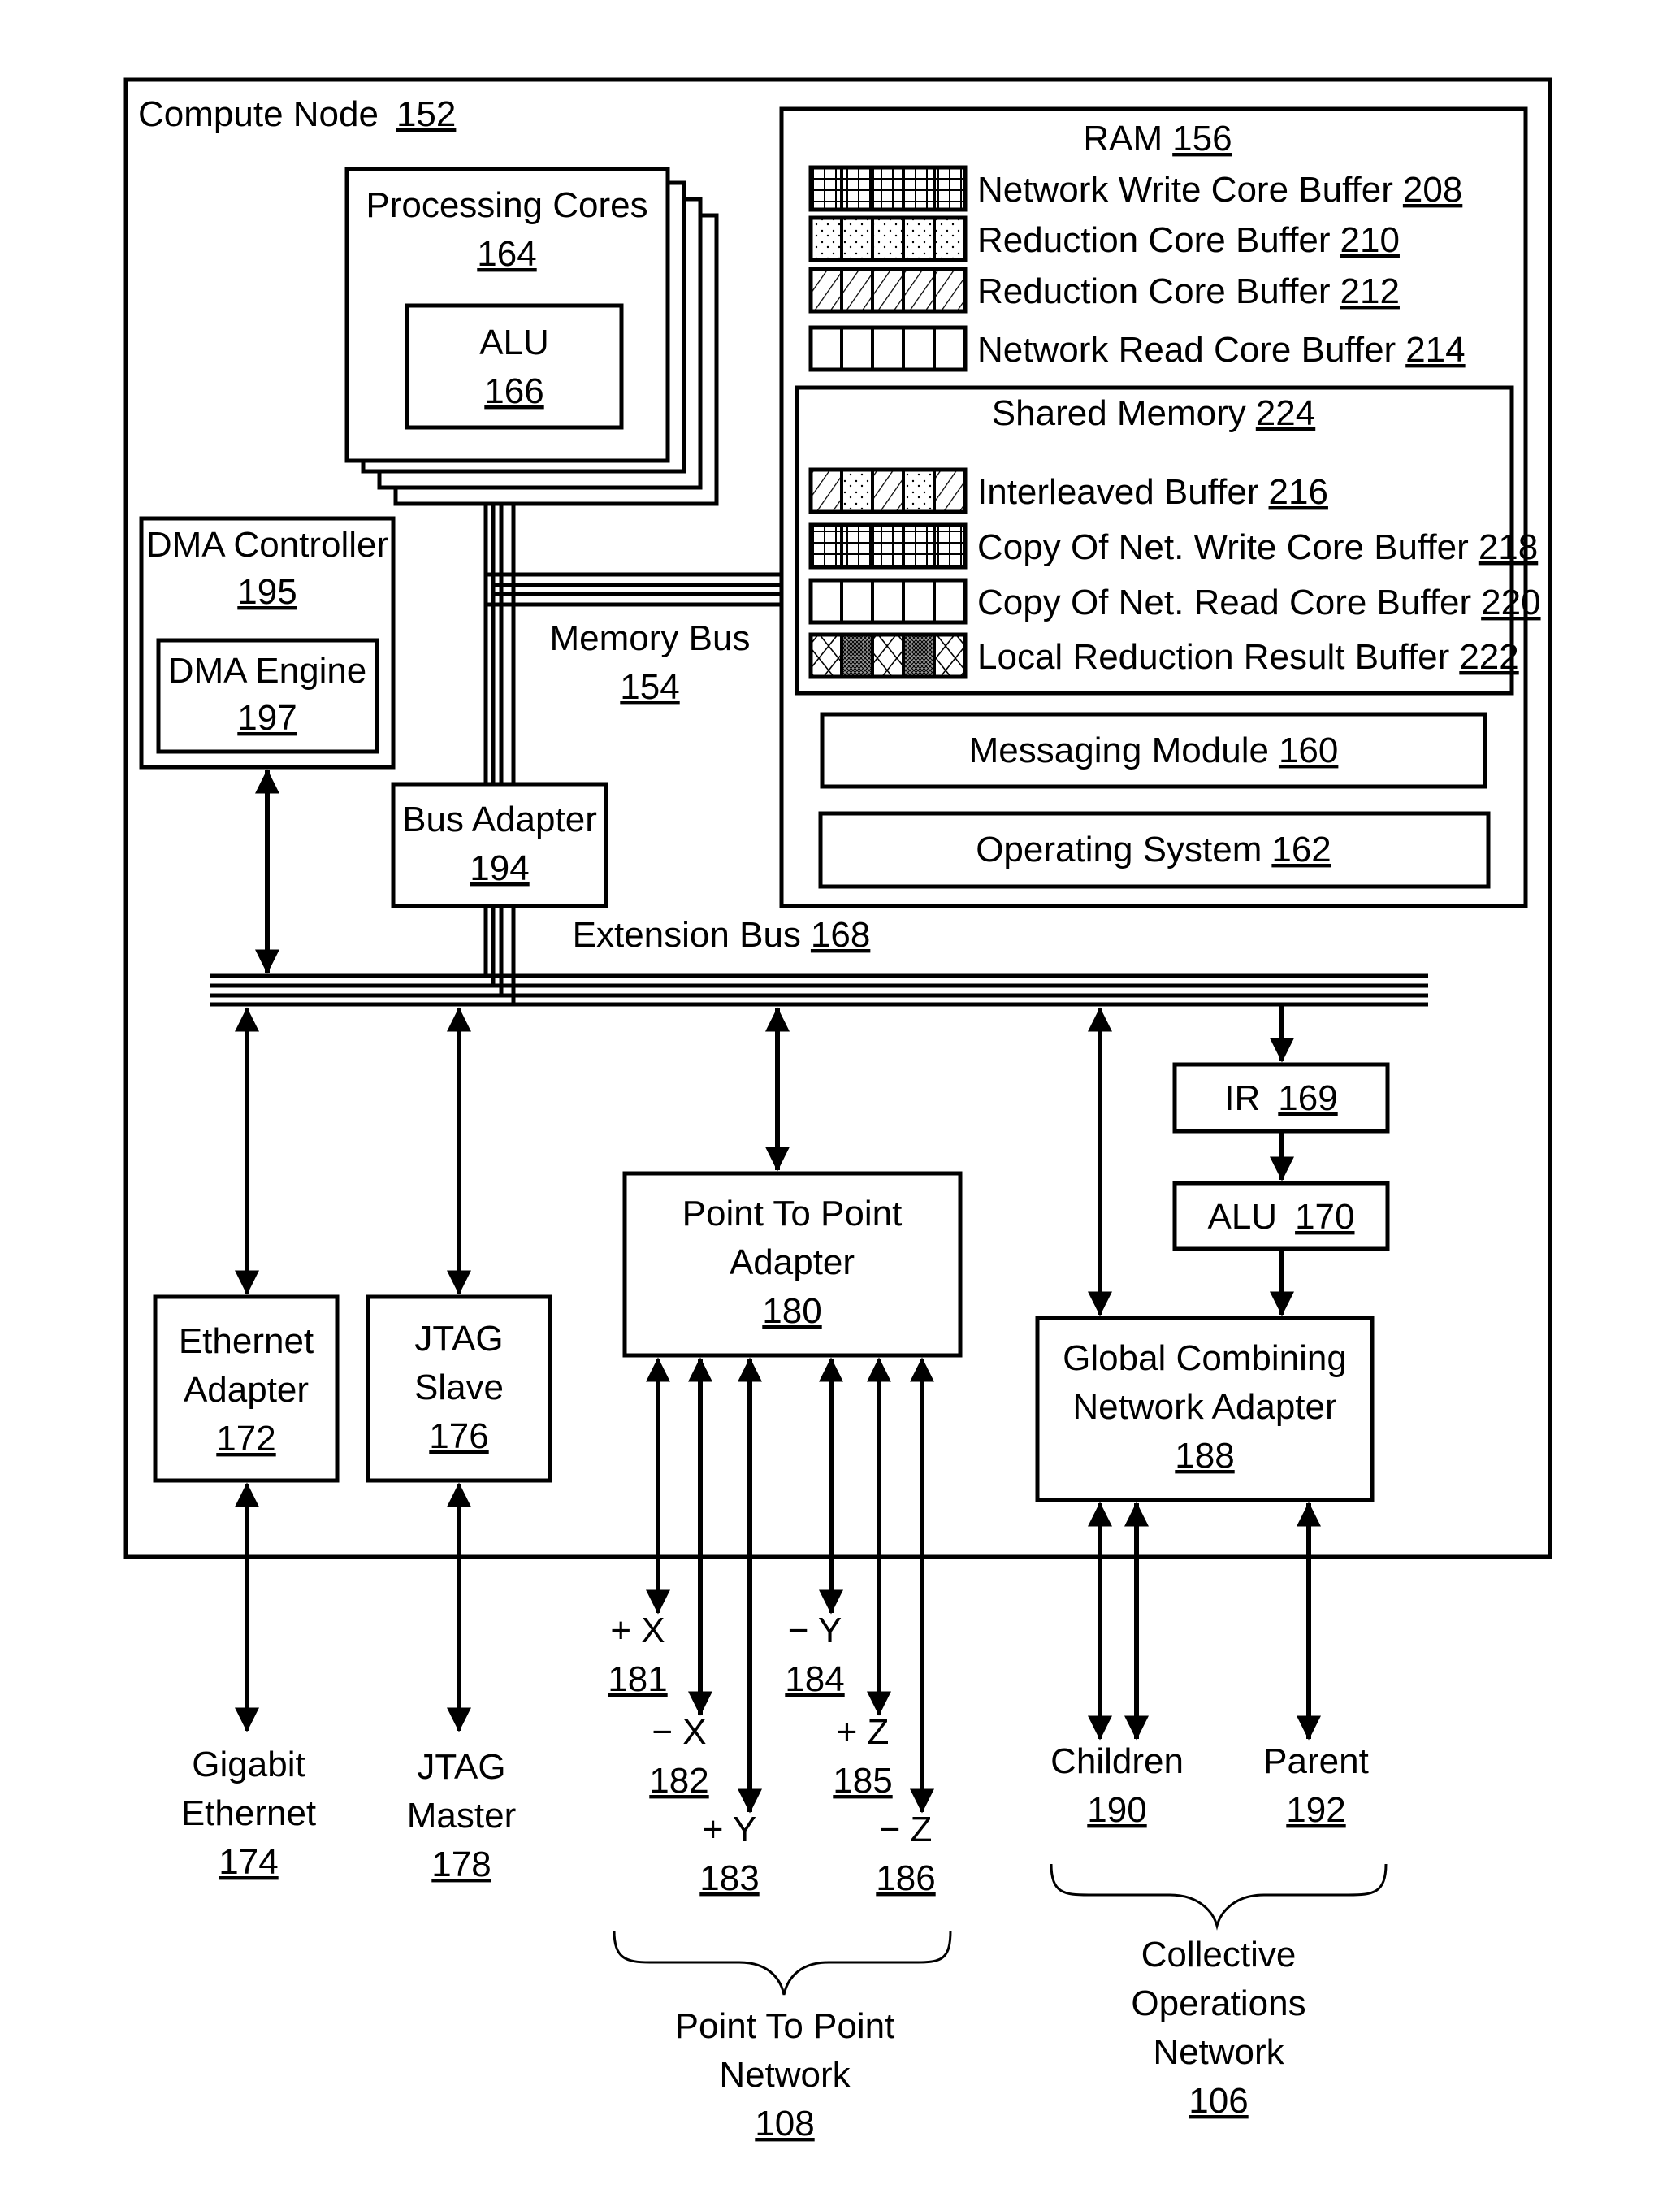 The height and width of the screenshot is (2198, 1680). I want to click on ram-buffer-dots-icon, so click(888, 238).